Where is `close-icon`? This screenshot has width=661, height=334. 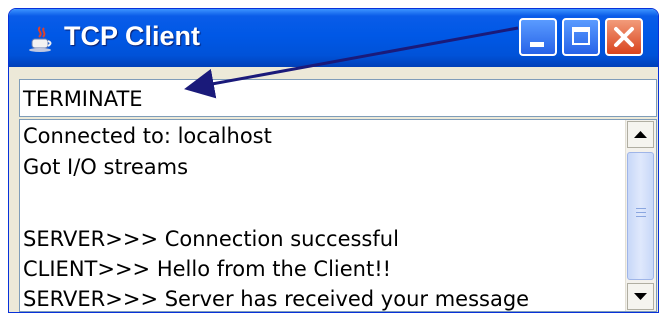
close-icon is located at coordinates (624, 37).